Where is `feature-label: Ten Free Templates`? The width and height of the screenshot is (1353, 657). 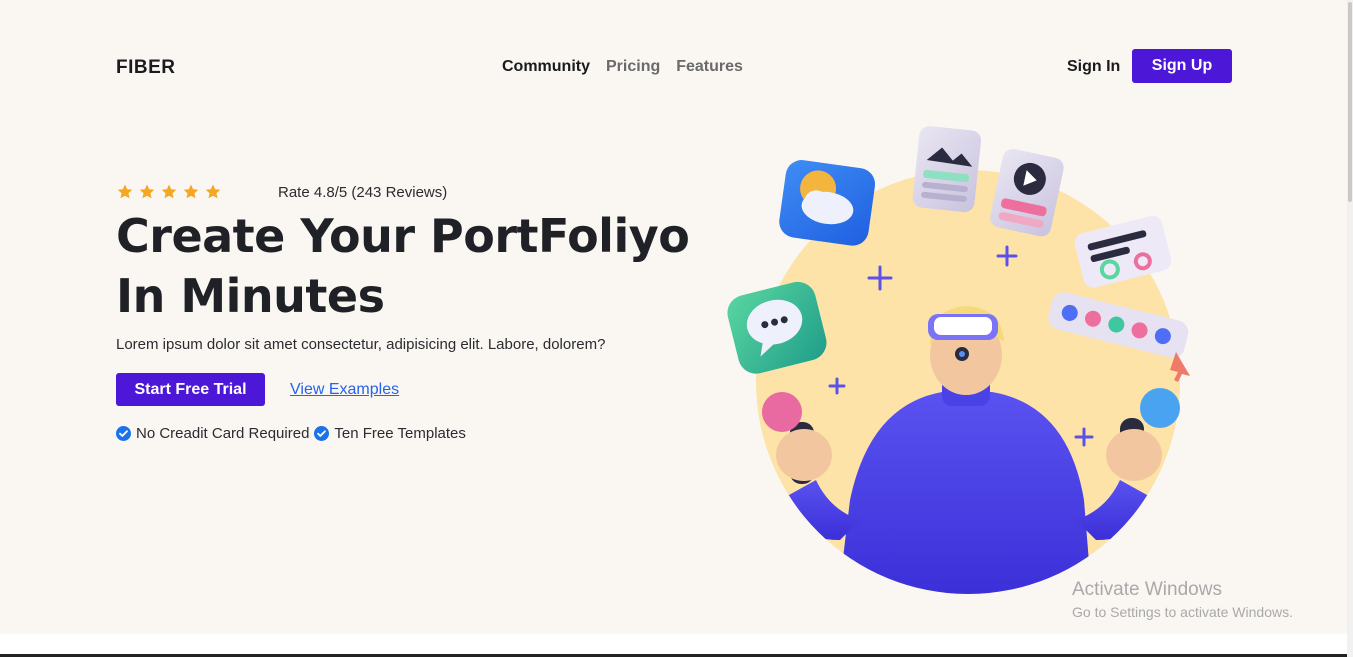
feature-label: Ten Free Templates is located at coordinates (400, 433).